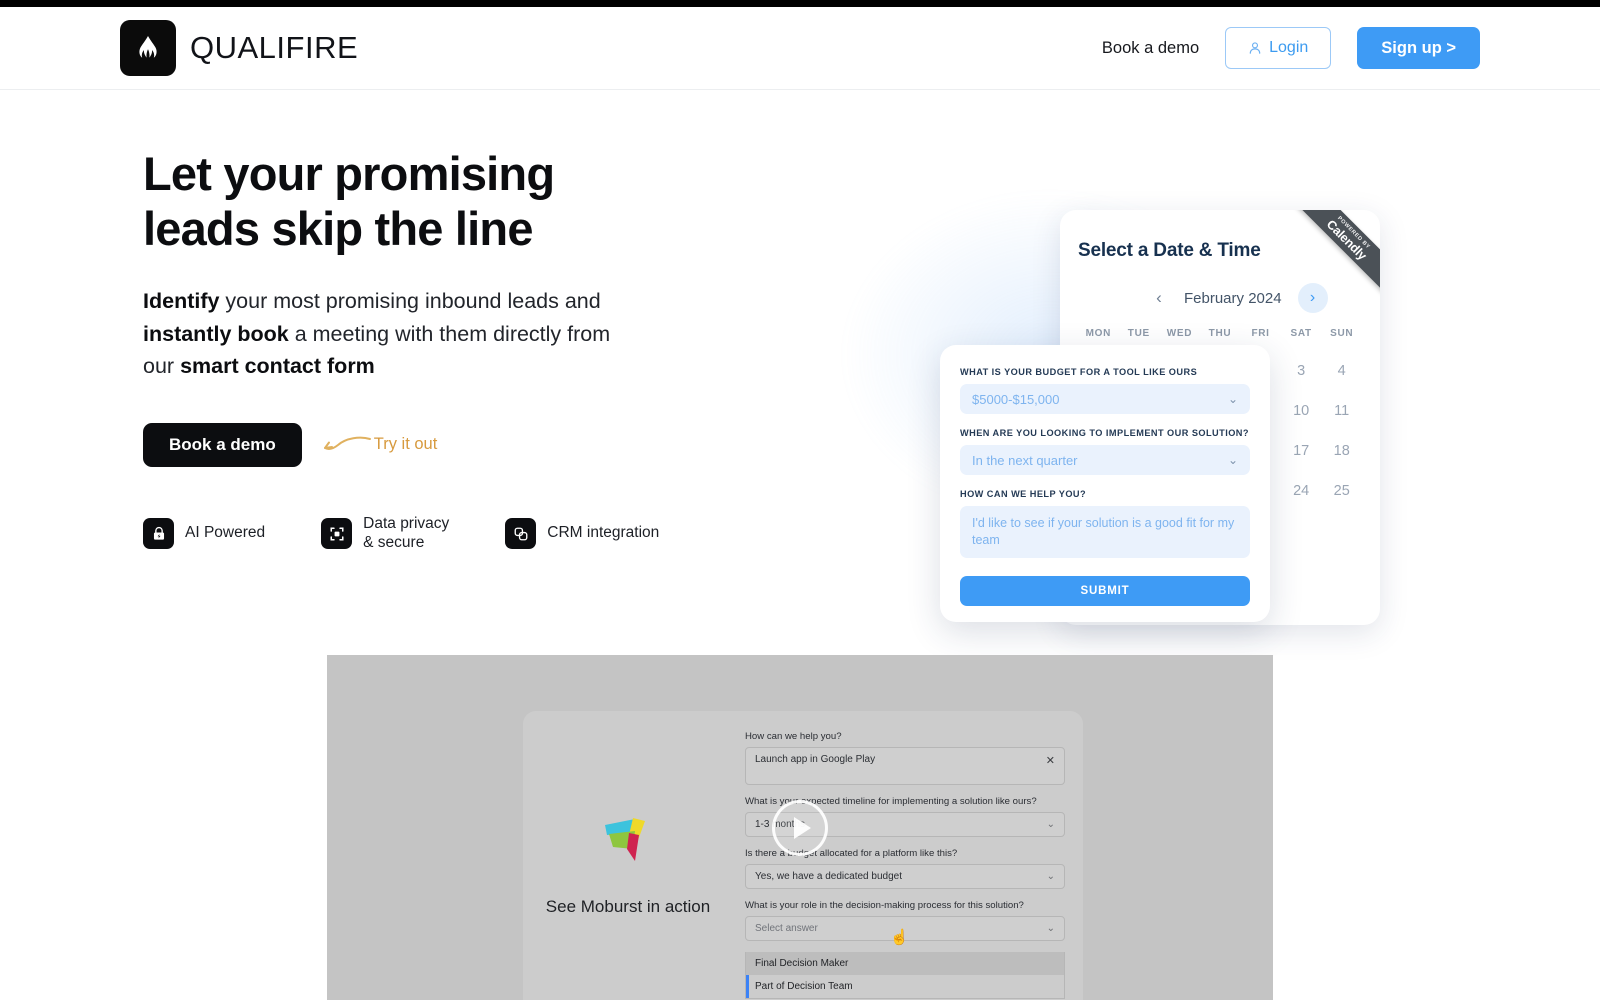  I want to click on try-it-out-label: Try it out, so click(405, 444).